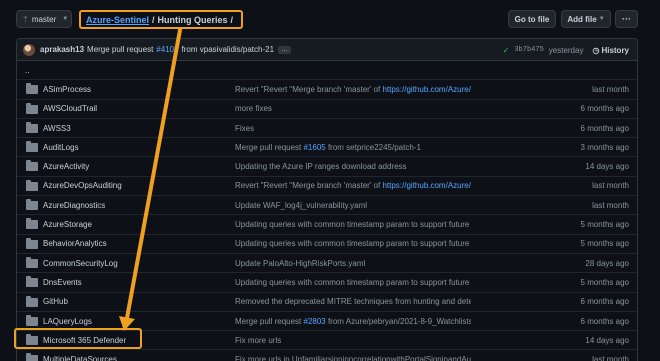  Describe the element at coordinates (353, 128) in the screenshot. I see `commit-message-link: Fixes` at that location.